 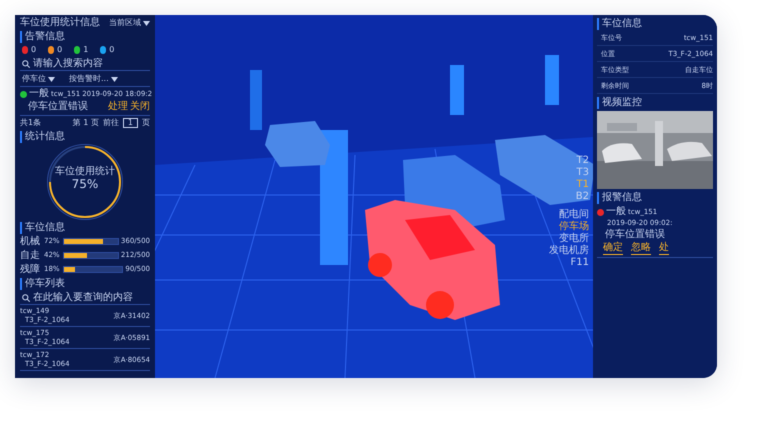 I want to click on section-title: 停车列表, so click(x=85, y=284).